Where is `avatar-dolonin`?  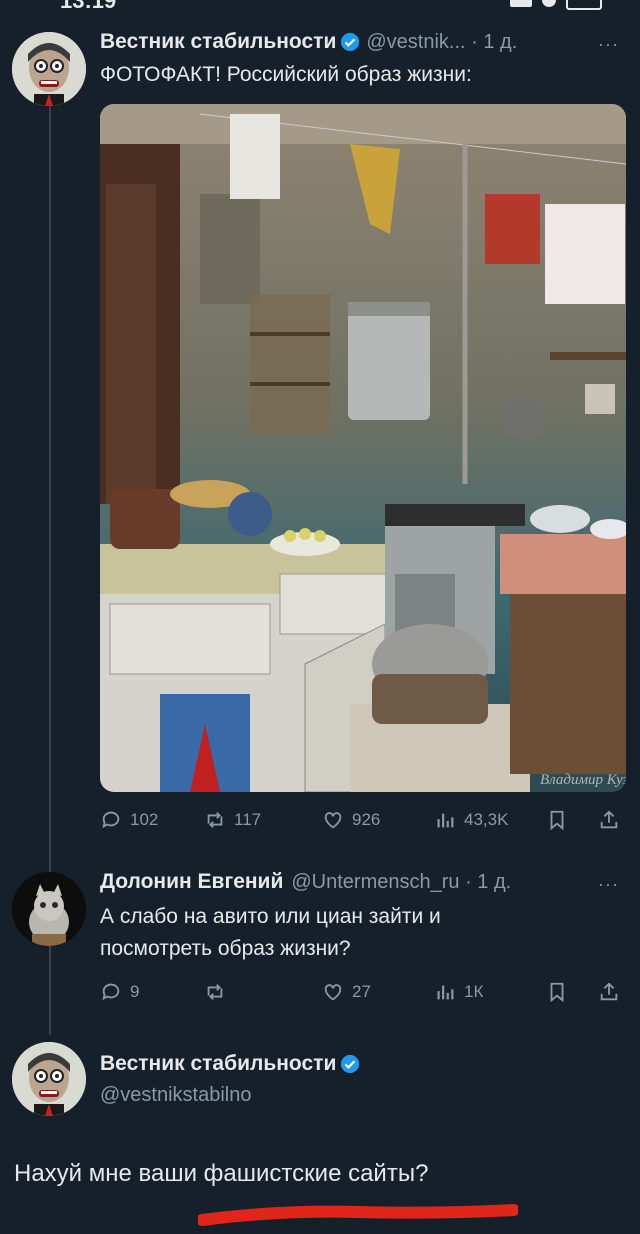
avatar-dolonin is located at coordinates (49, 909).